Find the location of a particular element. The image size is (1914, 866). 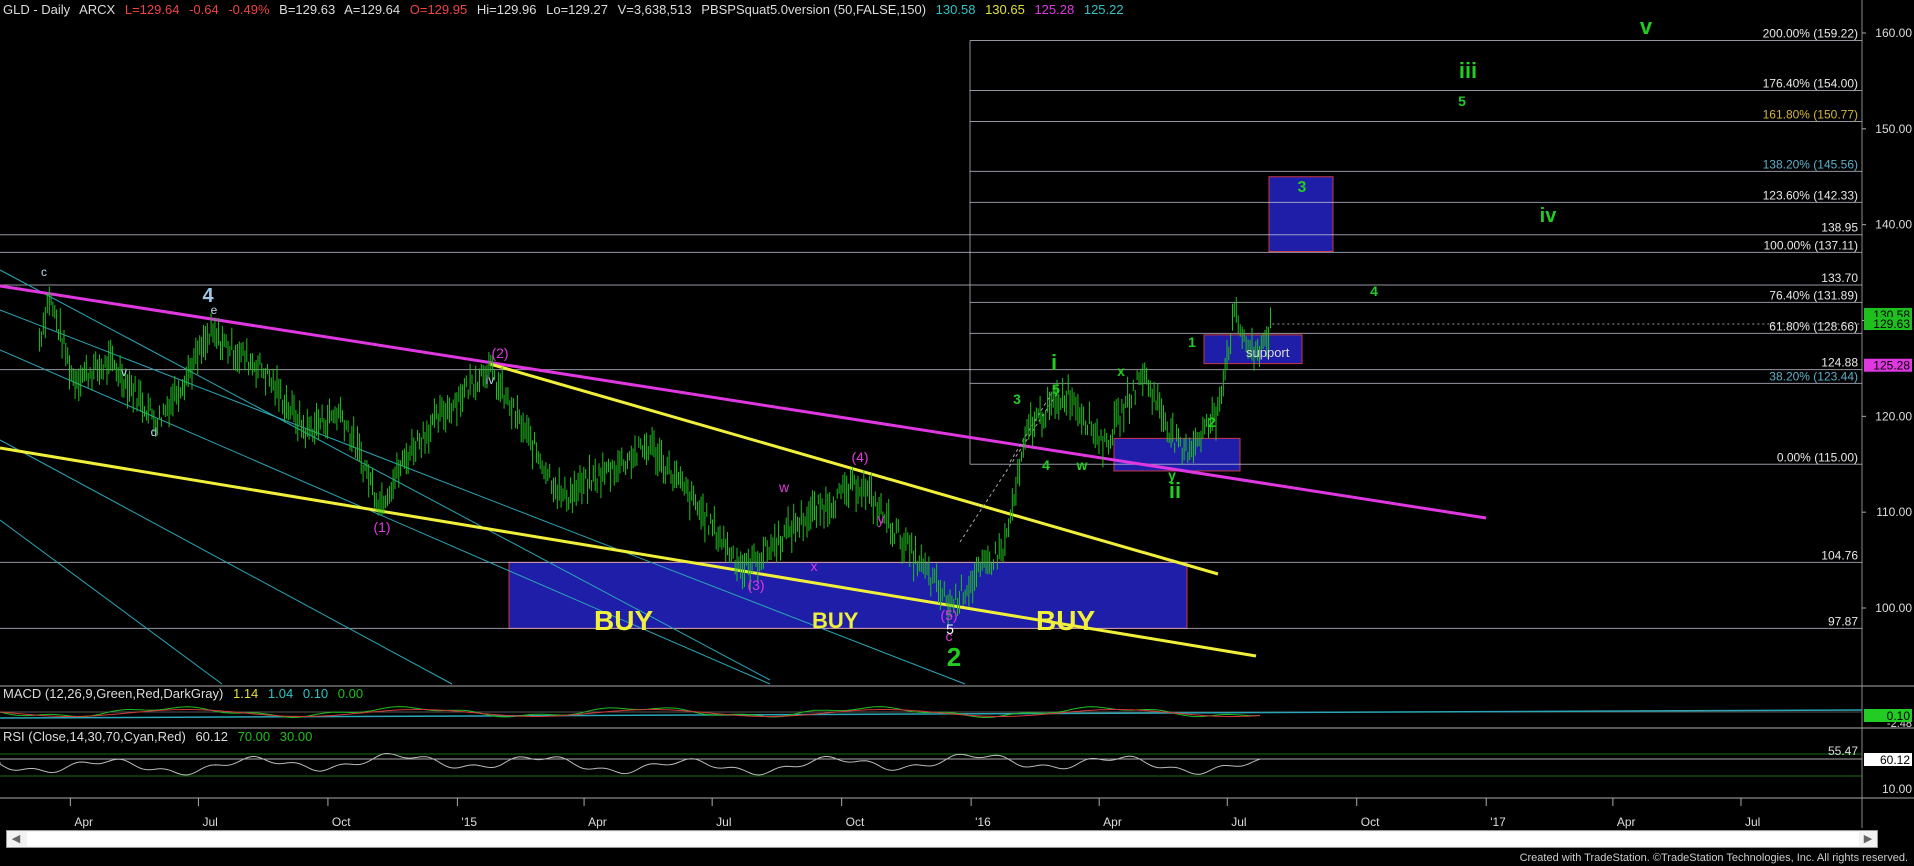

wave-label-green: ii is located at coordinates (1175, 490).